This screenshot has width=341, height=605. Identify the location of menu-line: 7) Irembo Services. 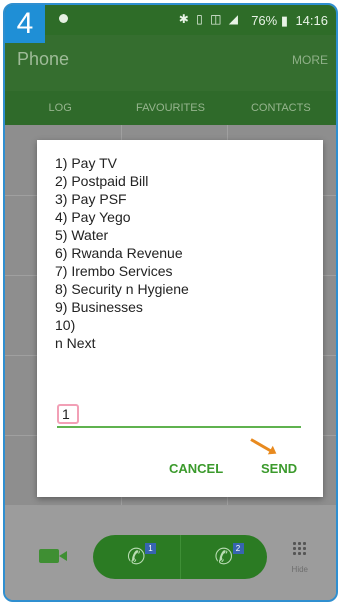
(114, 271).